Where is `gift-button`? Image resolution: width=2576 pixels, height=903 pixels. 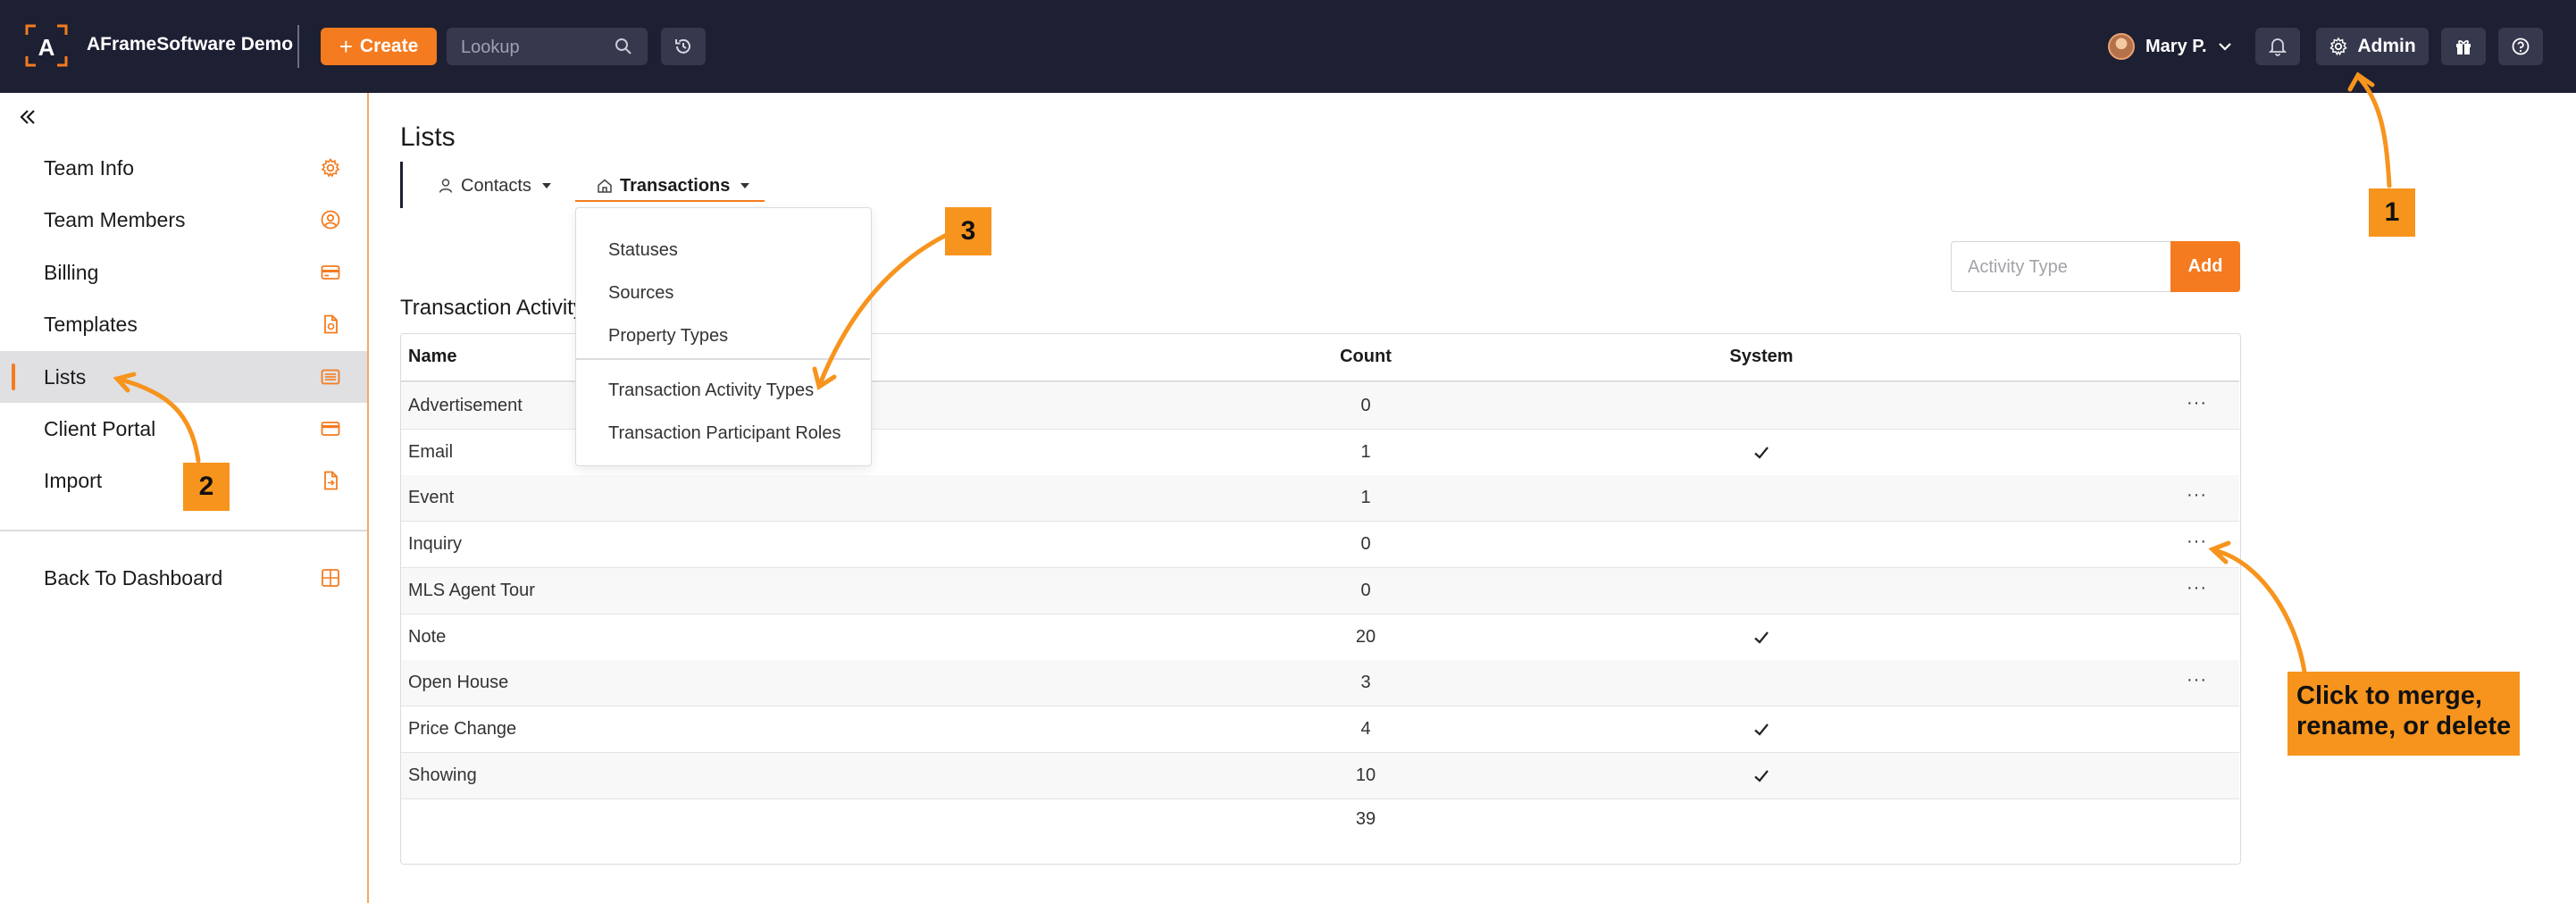 gift-button is located at coordinates (2464, 46).